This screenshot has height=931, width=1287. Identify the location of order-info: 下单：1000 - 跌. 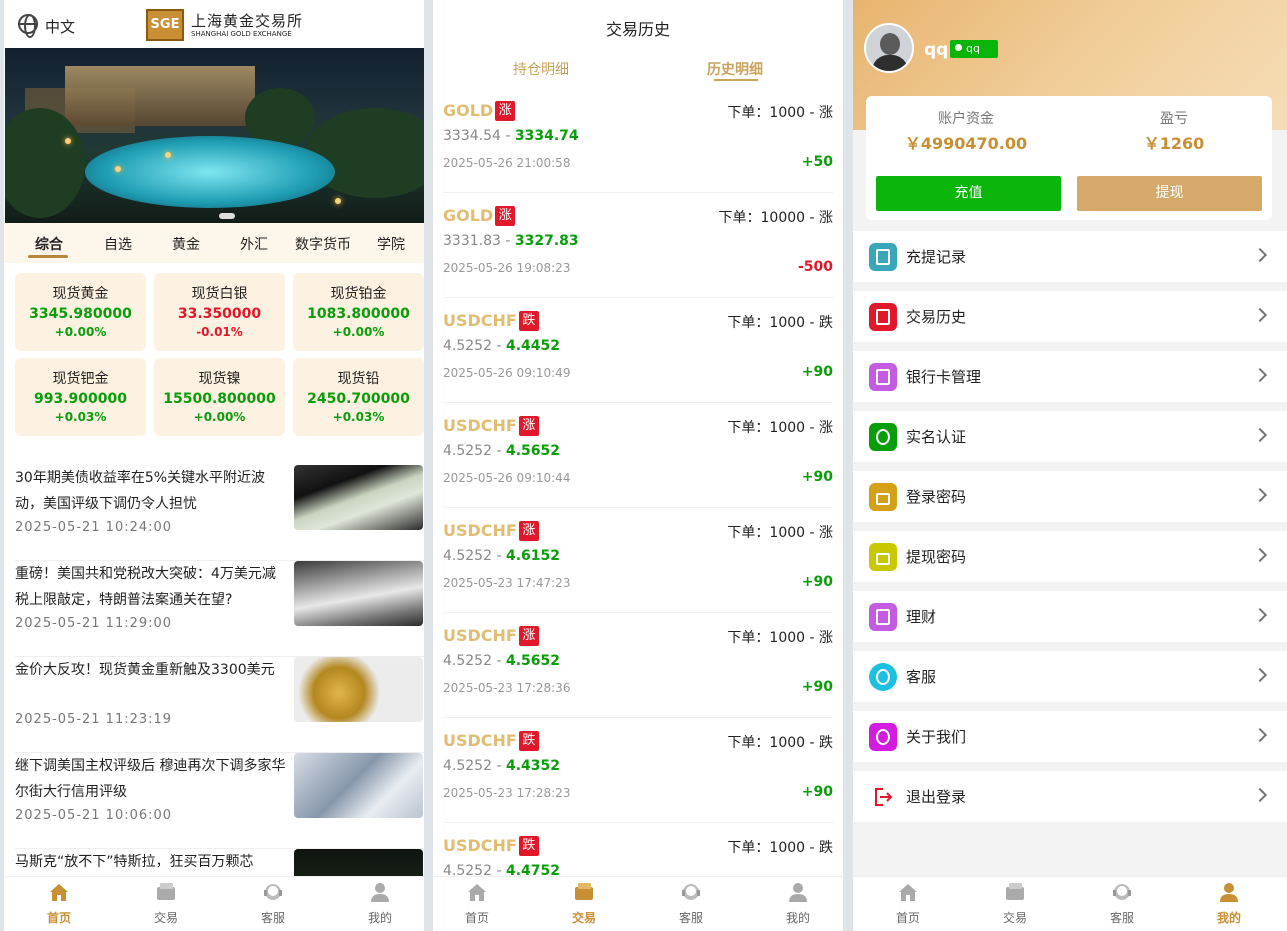
(780, 848).